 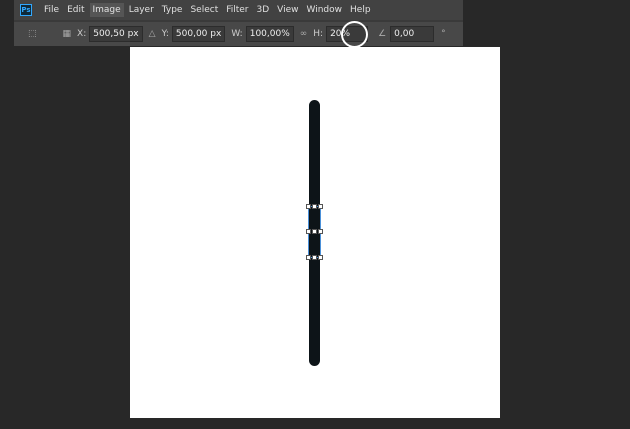 I want to click on x-field: 500,50 px, so click(x=116, y=34).